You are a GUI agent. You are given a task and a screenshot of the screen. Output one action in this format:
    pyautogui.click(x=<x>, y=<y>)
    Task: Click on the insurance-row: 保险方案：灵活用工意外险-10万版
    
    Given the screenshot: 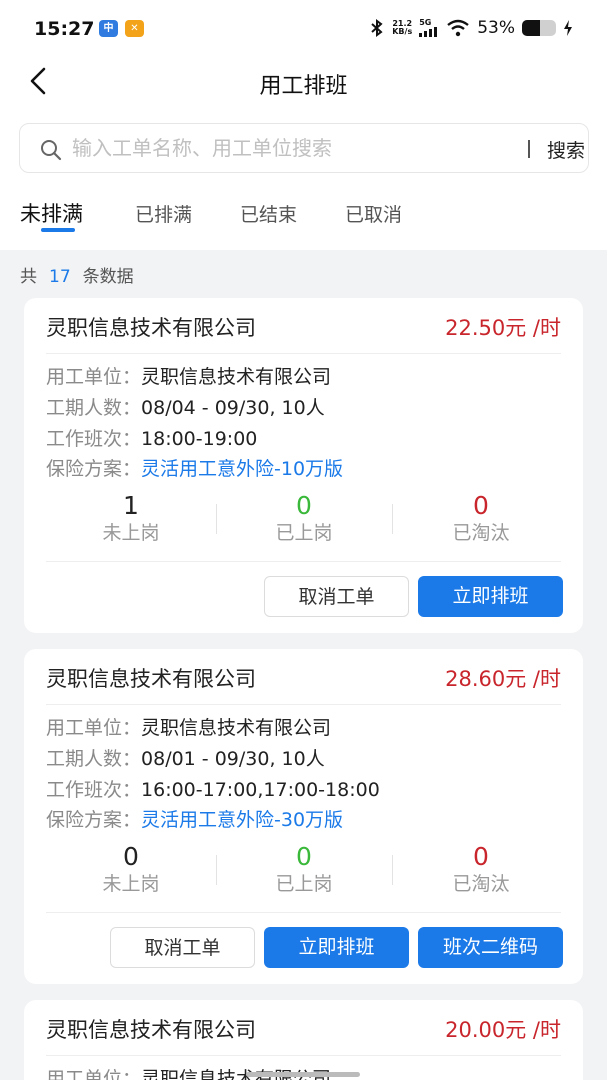 What is the action you would take?
    pyautogui.click(x=195, y=469)
    